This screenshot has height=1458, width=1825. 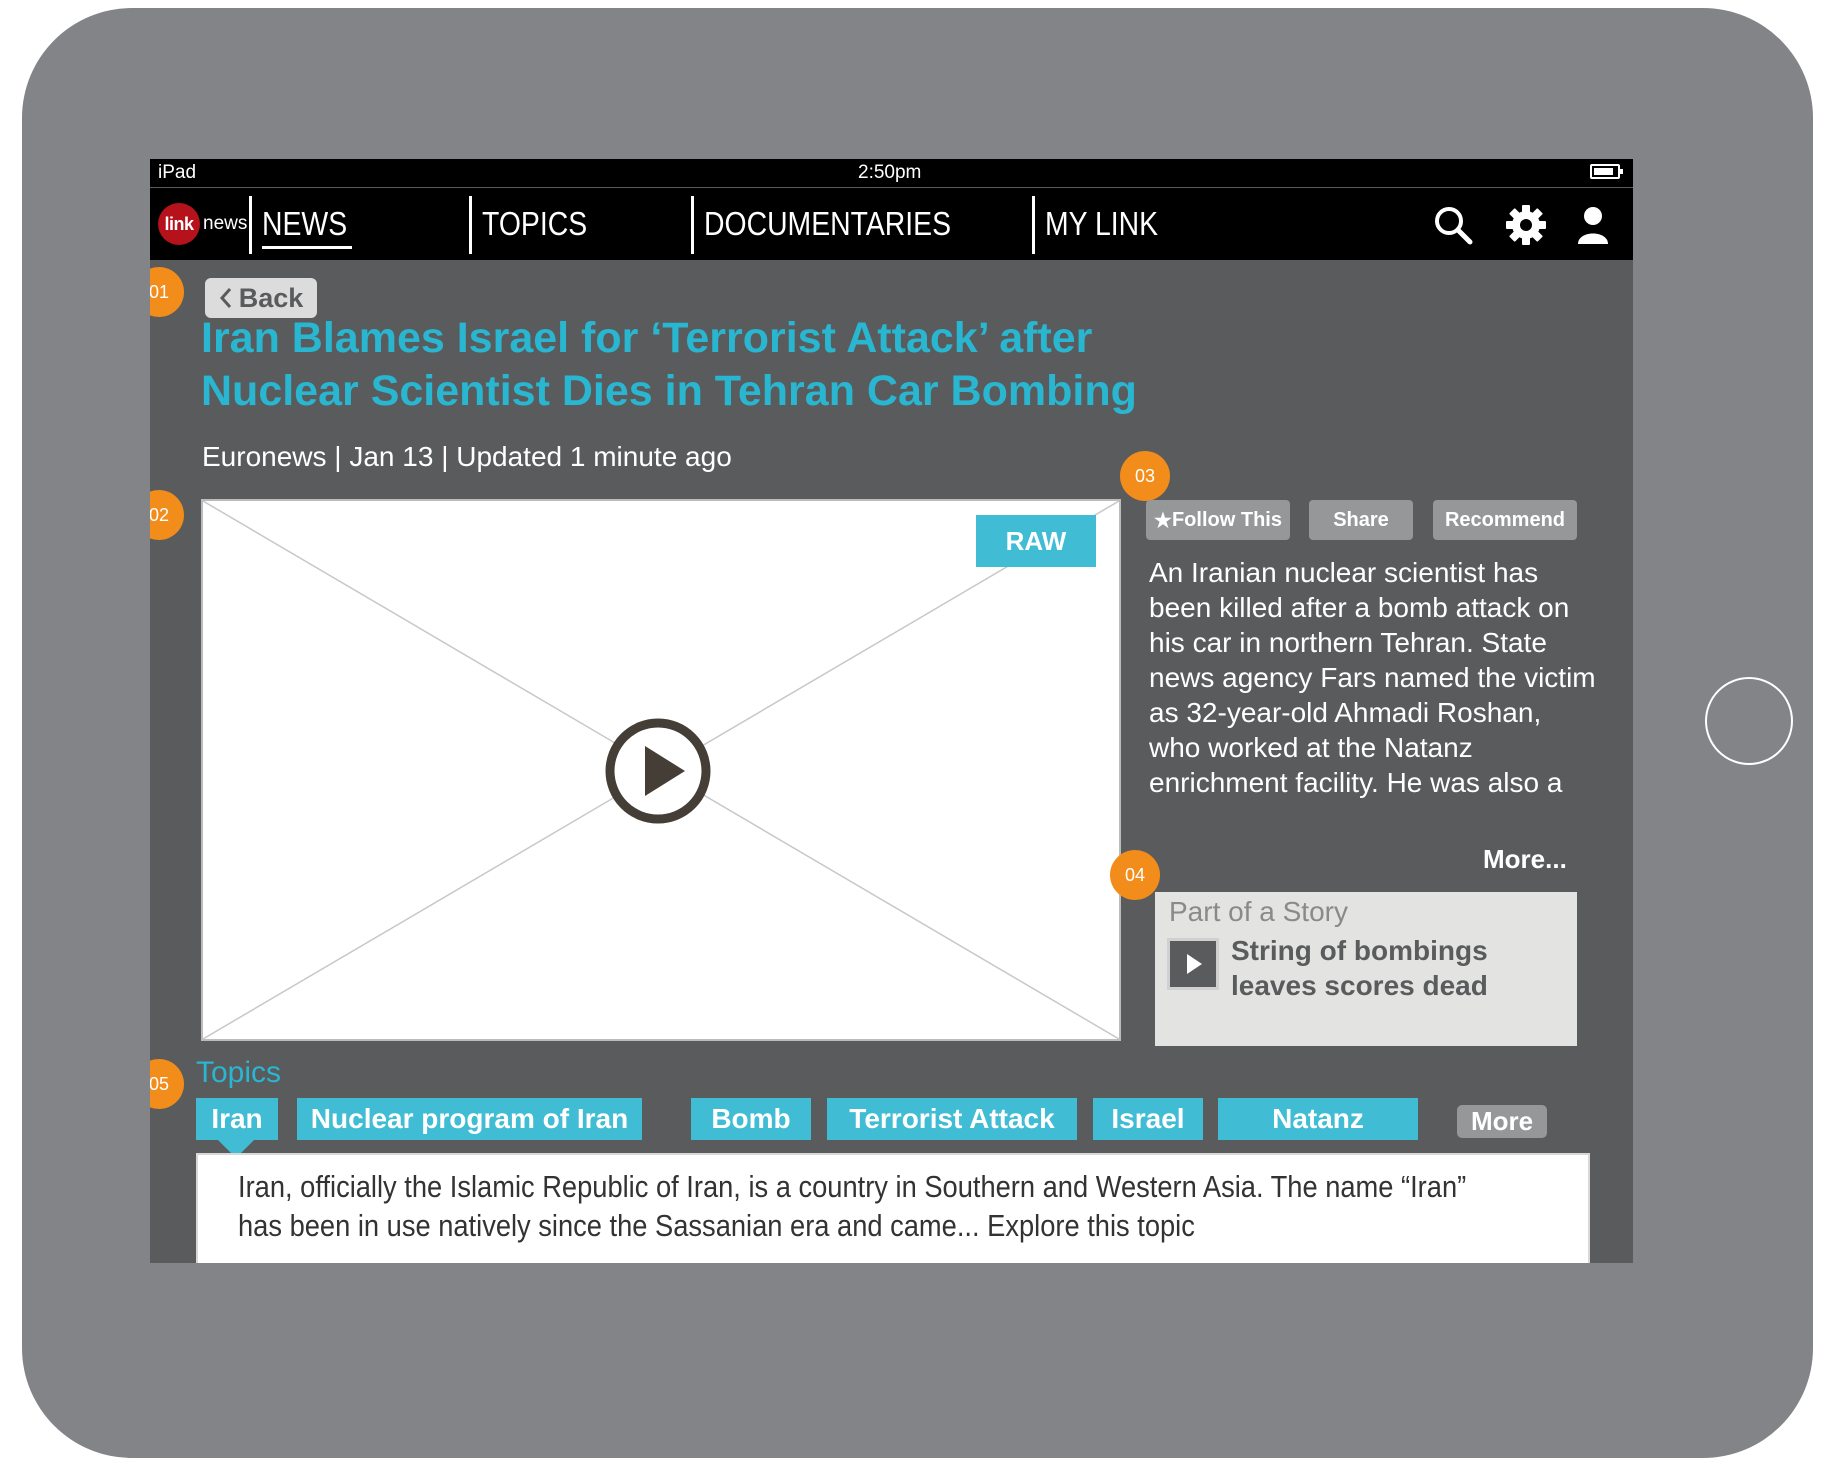 I want to click on annotation-marker: 04, so click(x=1135, y=875).